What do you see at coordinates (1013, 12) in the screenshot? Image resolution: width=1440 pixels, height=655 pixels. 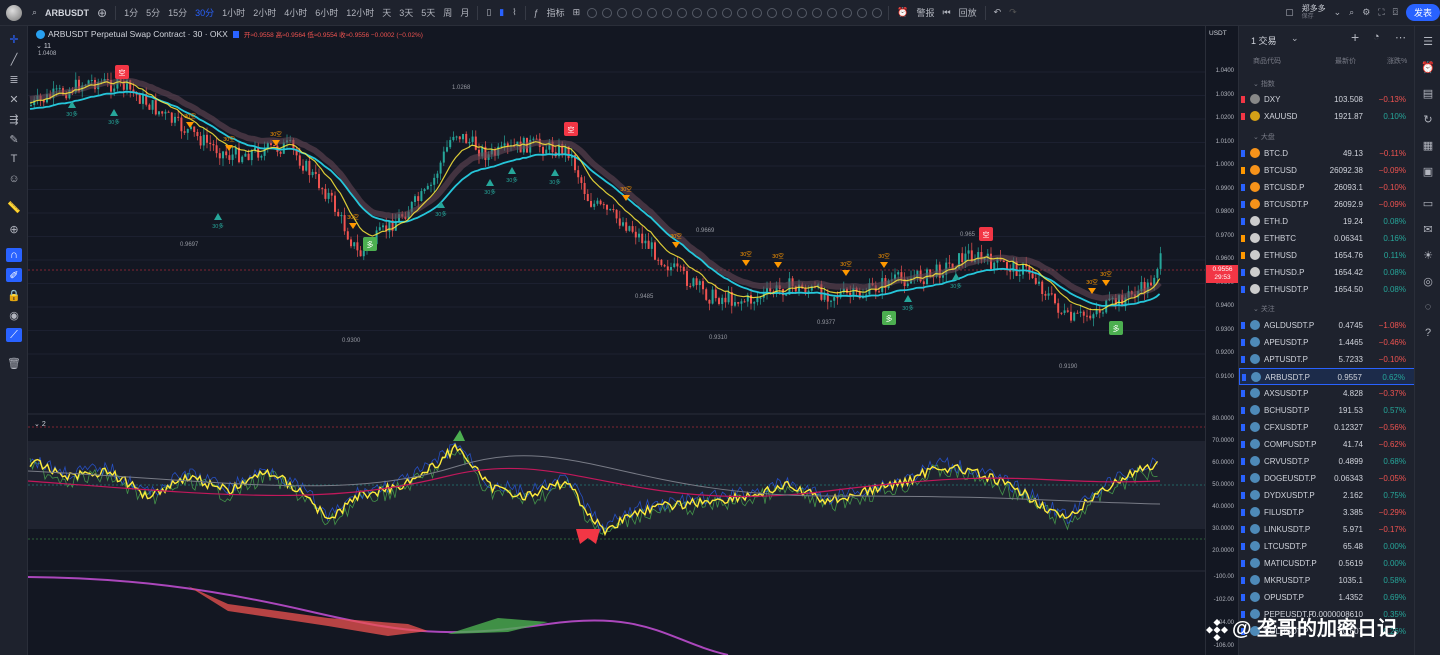 I see `redo-icon: ↷` at bounding box center [1013, 12].